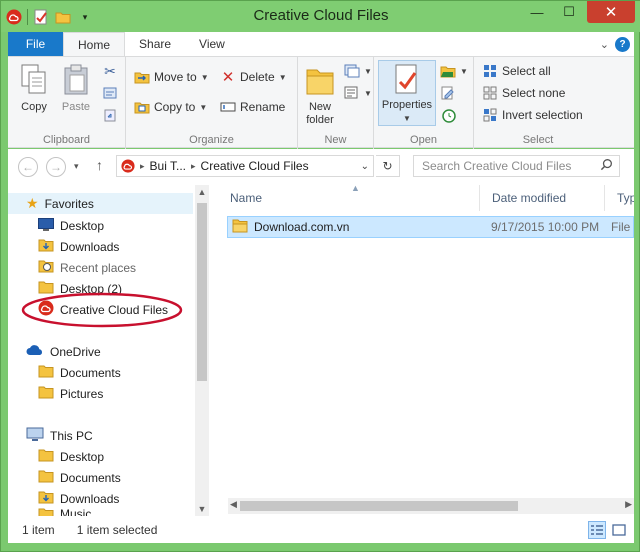 The height and width of the screenshot is (552, 640). I want to click on nav-item-pc-desktop: Desktop, so click(71, 456).